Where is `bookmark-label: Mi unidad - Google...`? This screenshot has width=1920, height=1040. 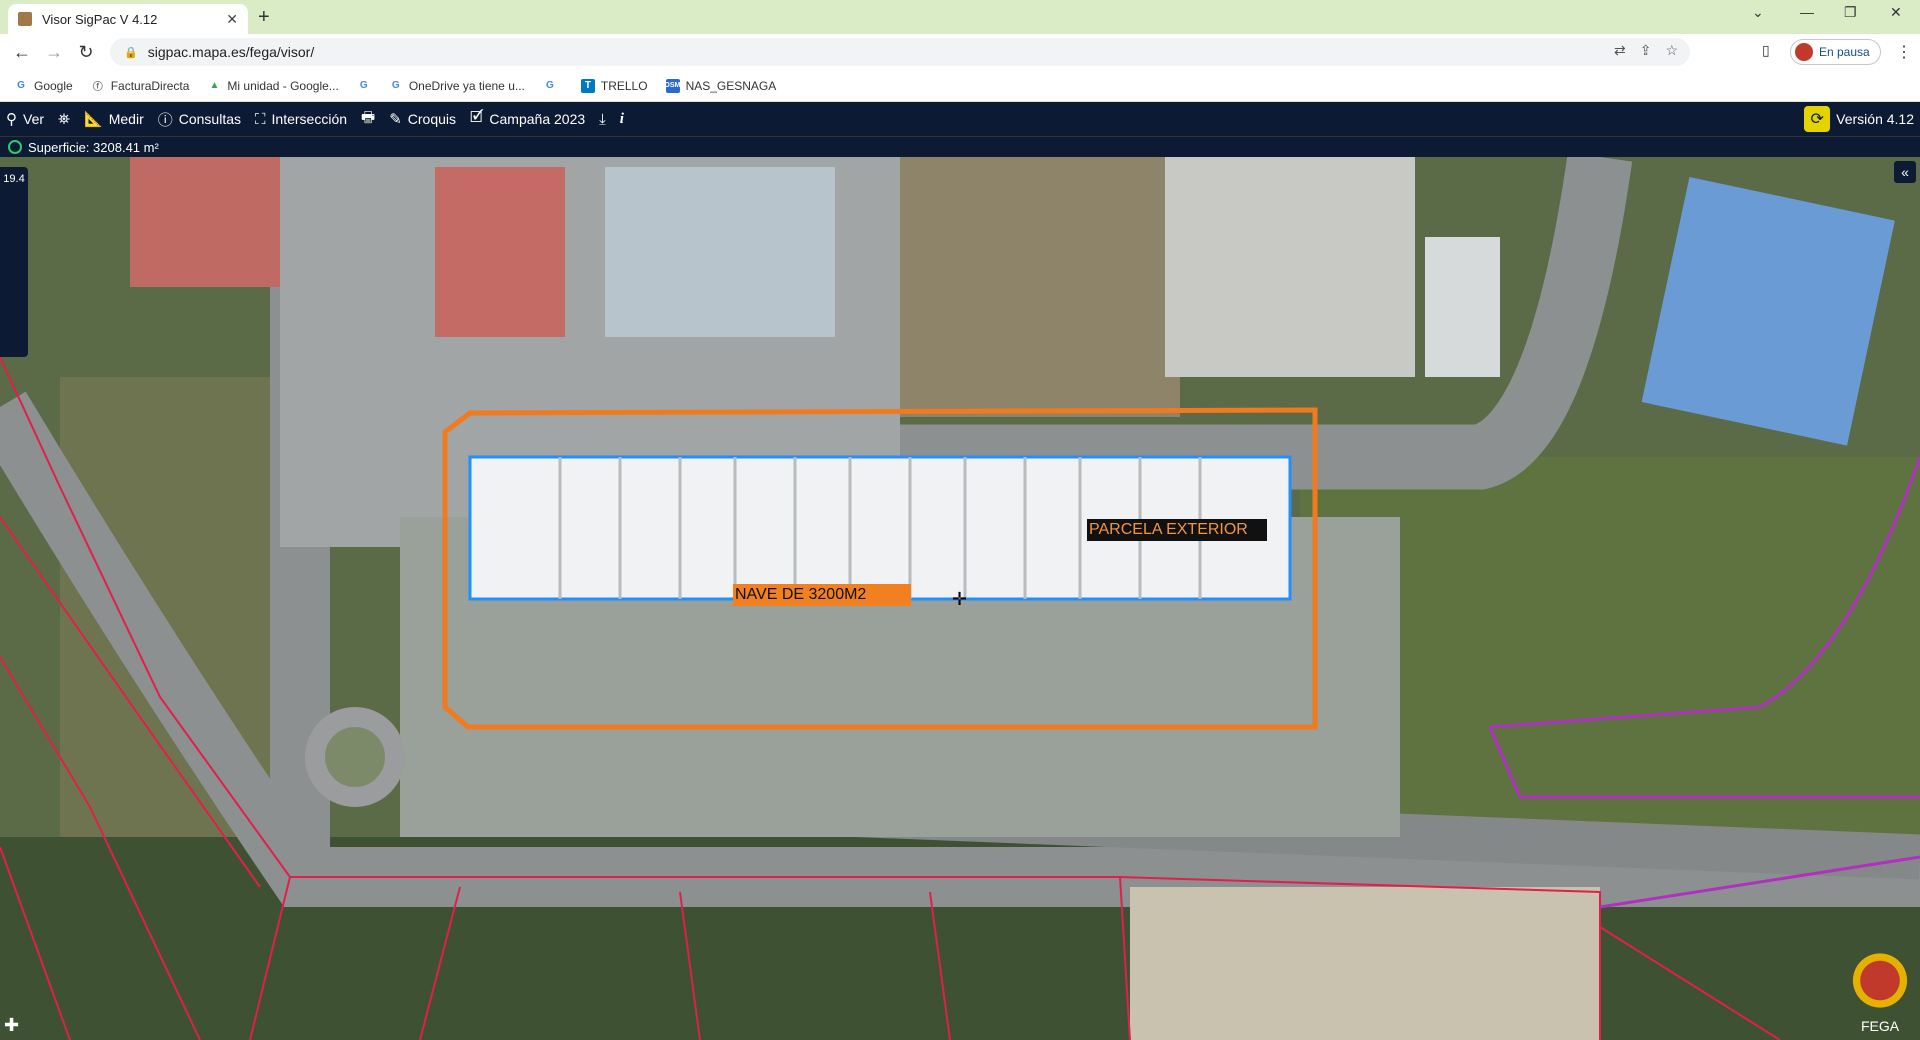 bookmark-label: Mi unidad - Google... is located at coordinates (283, 85).